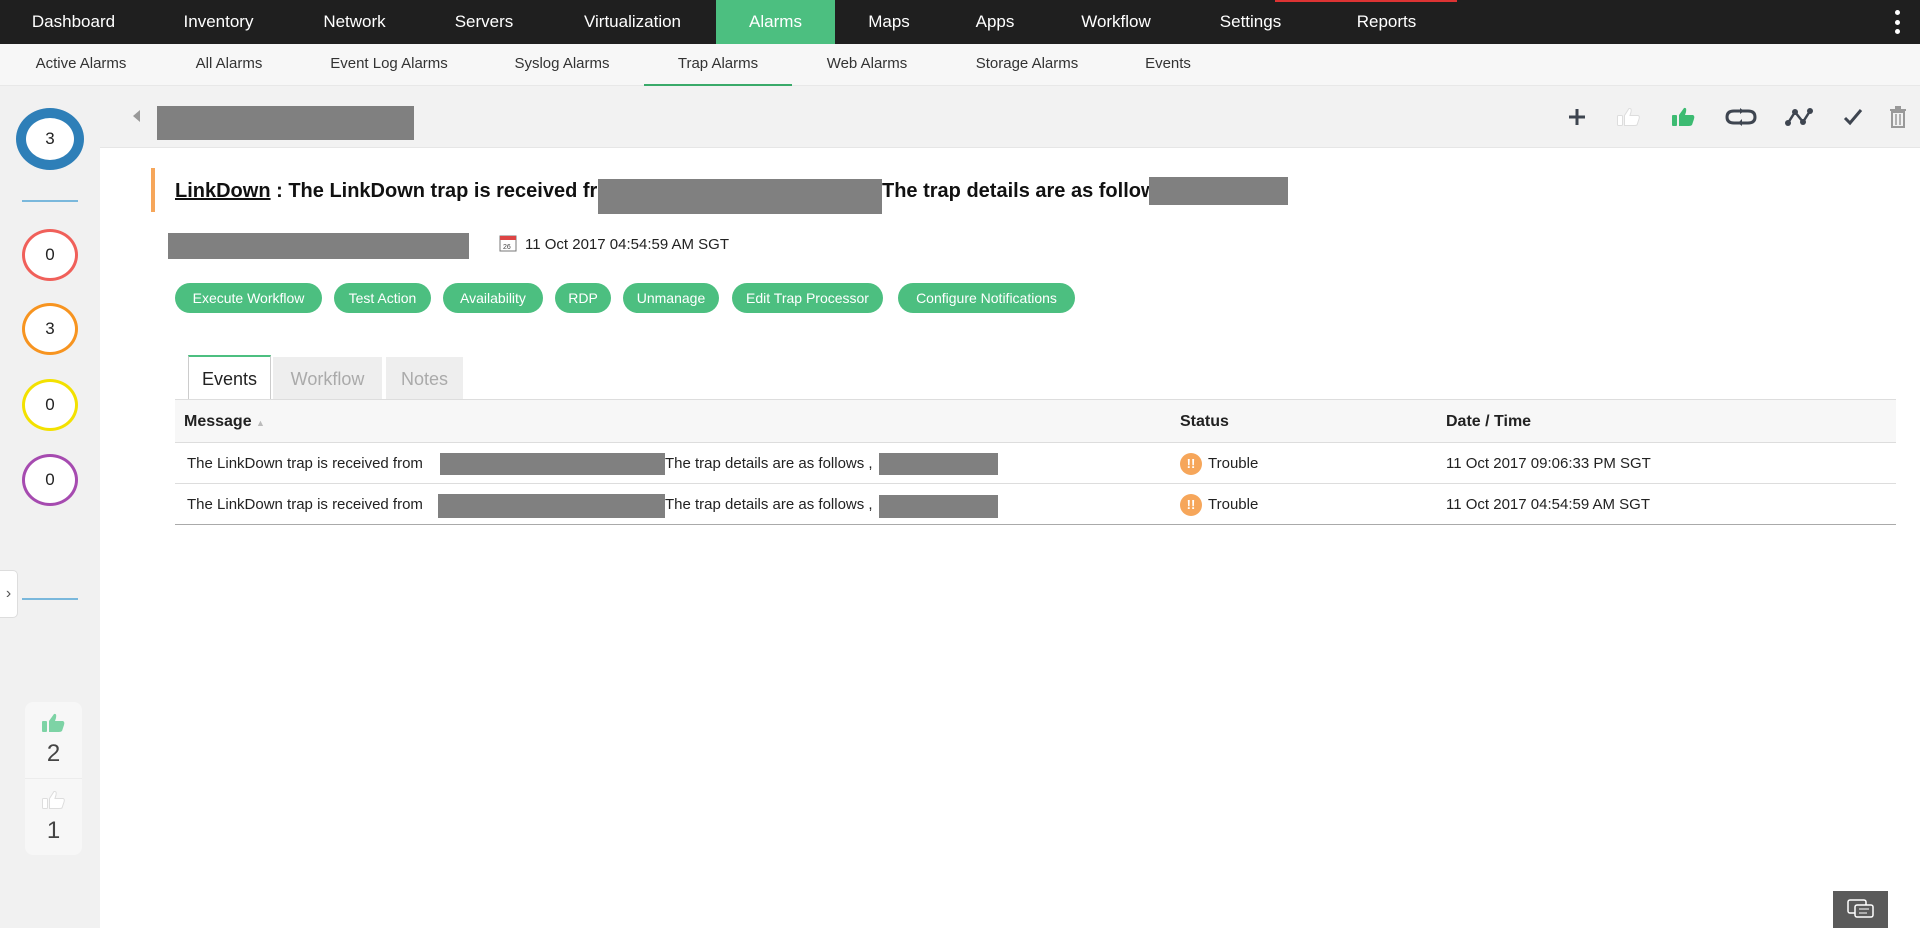  I want to click on likes-count: 2, so click(53, 753).